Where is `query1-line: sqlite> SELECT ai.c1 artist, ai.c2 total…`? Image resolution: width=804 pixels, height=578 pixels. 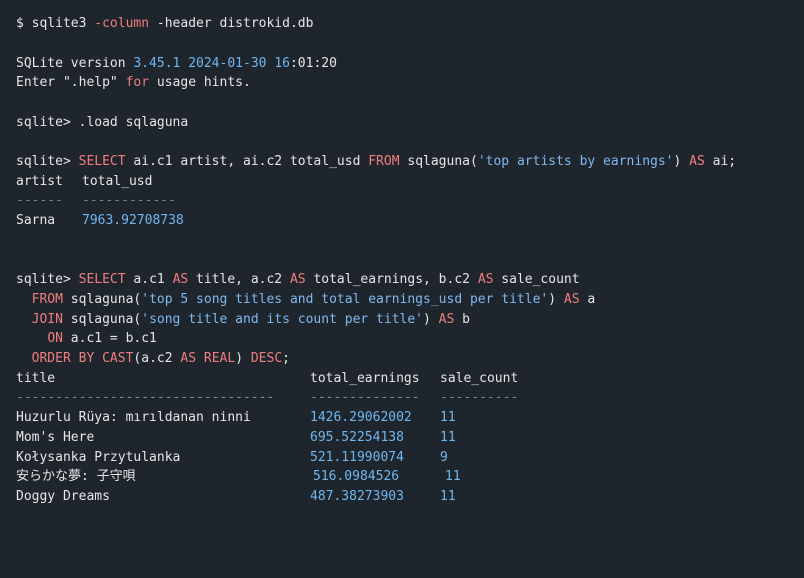
query1-line: sqlite> SELECT ai.c1 artist, ai.c2 total… is located at coordinates (376, 162).